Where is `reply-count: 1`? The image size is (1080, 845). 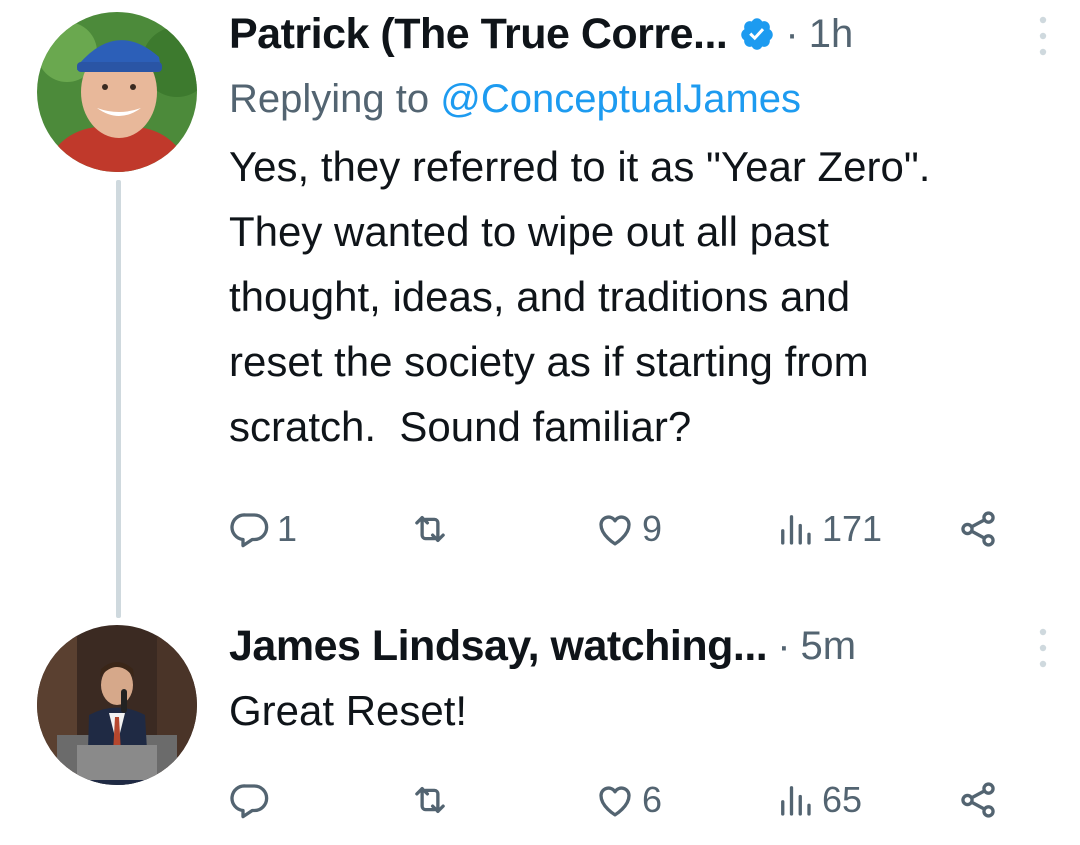
reply-count: 1 is located at coordinates (287, 528).